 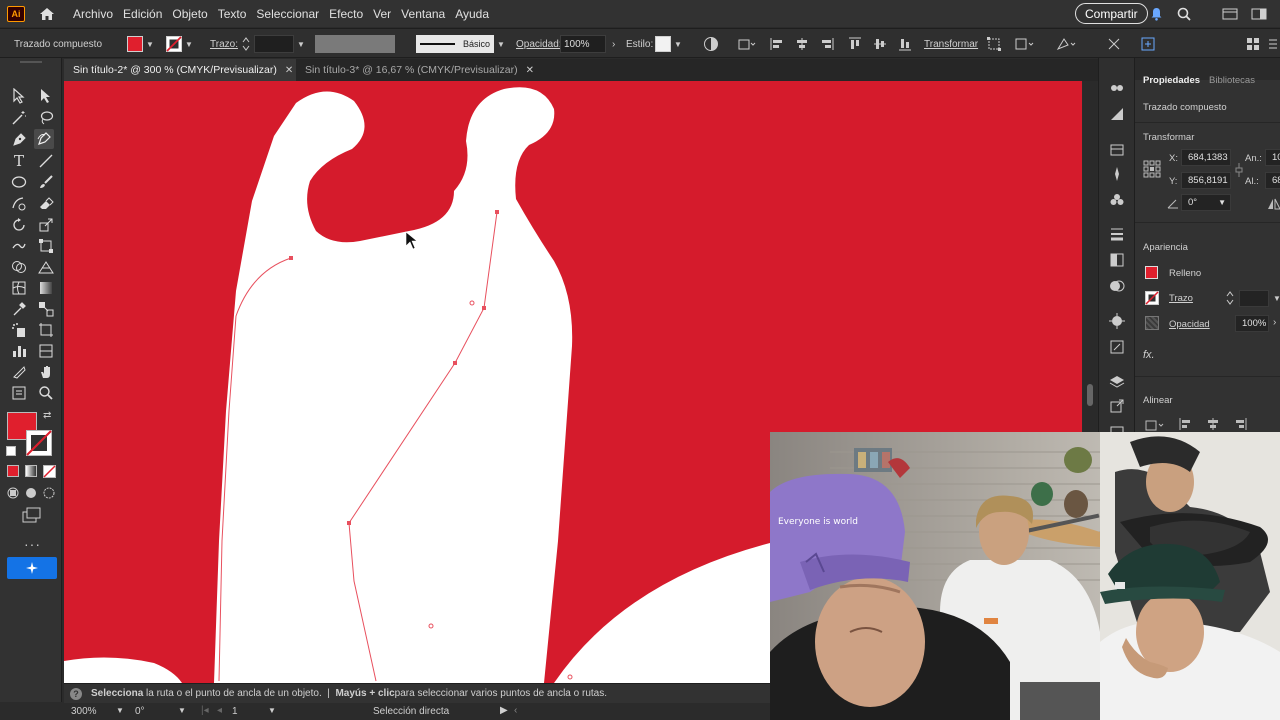 What do you see at coordinates (1185, 425) in the screenshot?
I see `props-align-left-icon` at bounding box center [1185, 425].